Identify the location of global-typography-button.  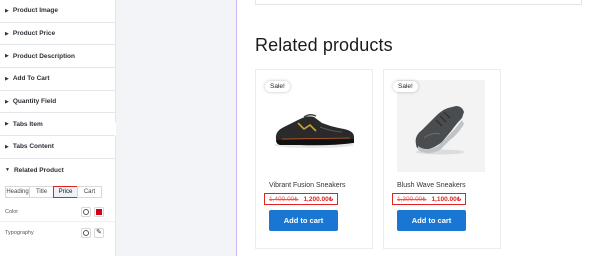
(86, 232).